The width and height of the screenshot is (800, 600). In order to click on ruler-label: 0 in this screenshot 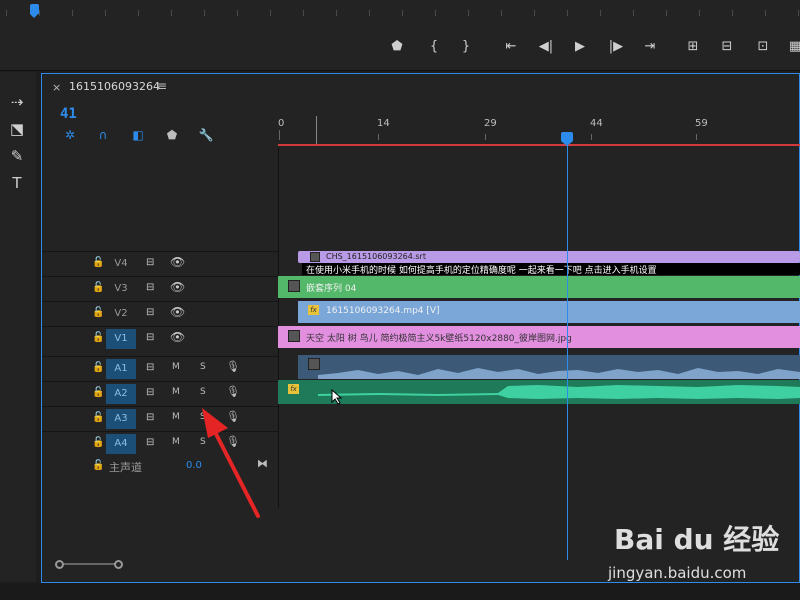, I will do `click(281, 123)`.